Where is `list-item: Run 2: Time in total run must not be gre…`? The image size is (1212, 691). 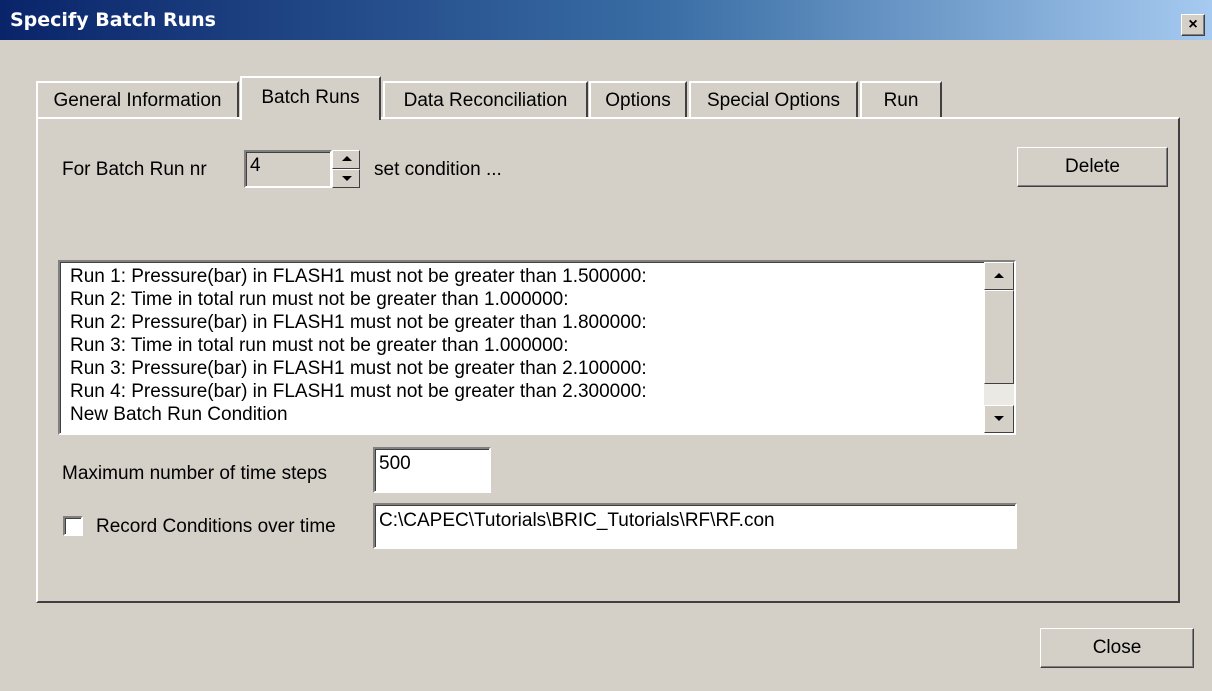
list-item: Run 2: Time in total run must not be gre… is located at coordinates (522, 299).